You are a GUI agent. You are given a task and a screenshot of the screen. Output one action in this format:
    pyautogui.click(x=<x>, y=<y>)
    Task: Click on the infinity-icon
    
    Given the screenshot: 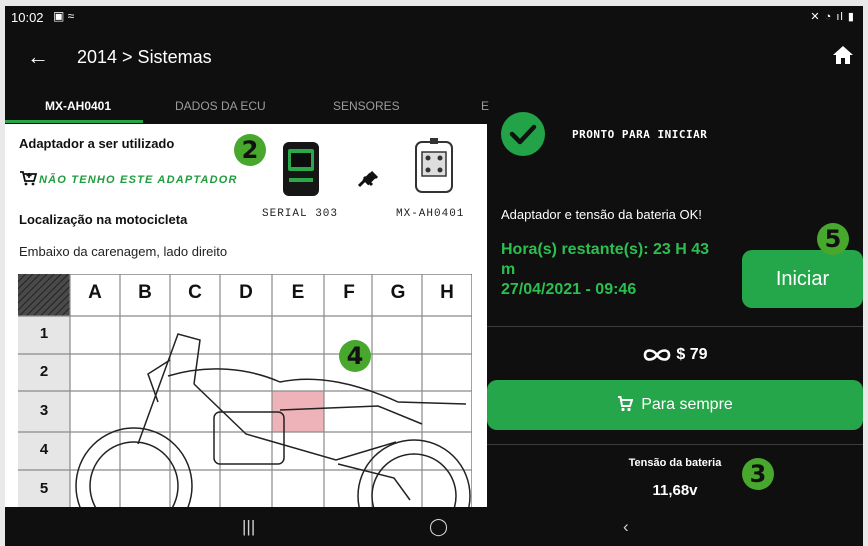 What is the action you would take?
    pyautogui.click(x=657, y=355)
    